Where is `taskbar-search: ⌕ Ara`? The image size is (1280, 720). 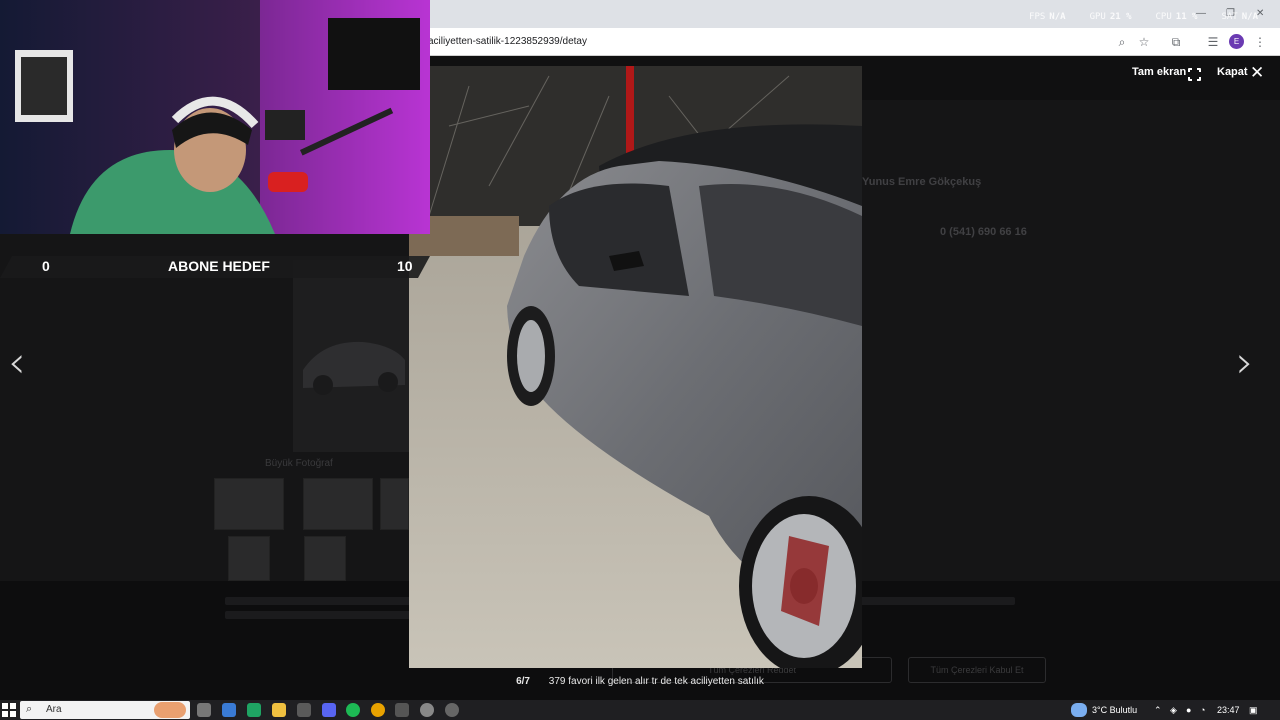 taskbar-search: ⌕ Ara is located at coordinates (105, 710).